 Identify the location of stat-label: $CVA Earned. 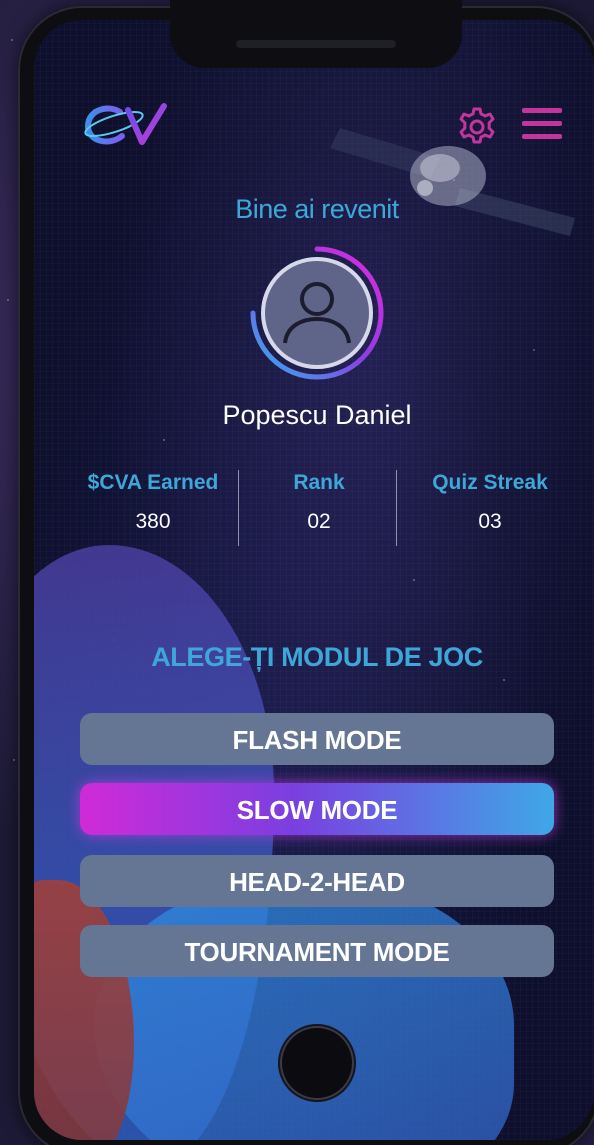
(153, 482).